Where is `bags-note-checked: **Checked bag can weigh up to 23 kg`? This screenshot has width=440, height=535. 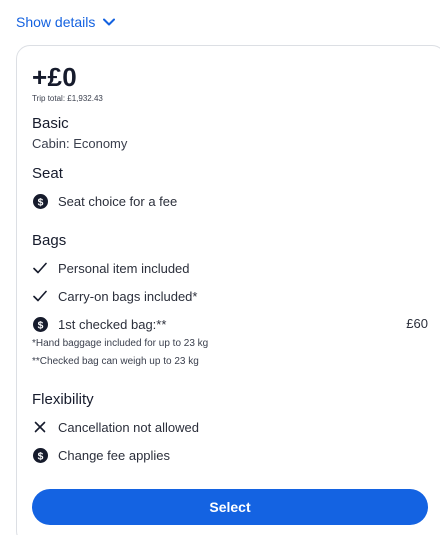
bags-note-checked: **Checked bag can weigh up to 23 kg is located at coordinates (115, 361).